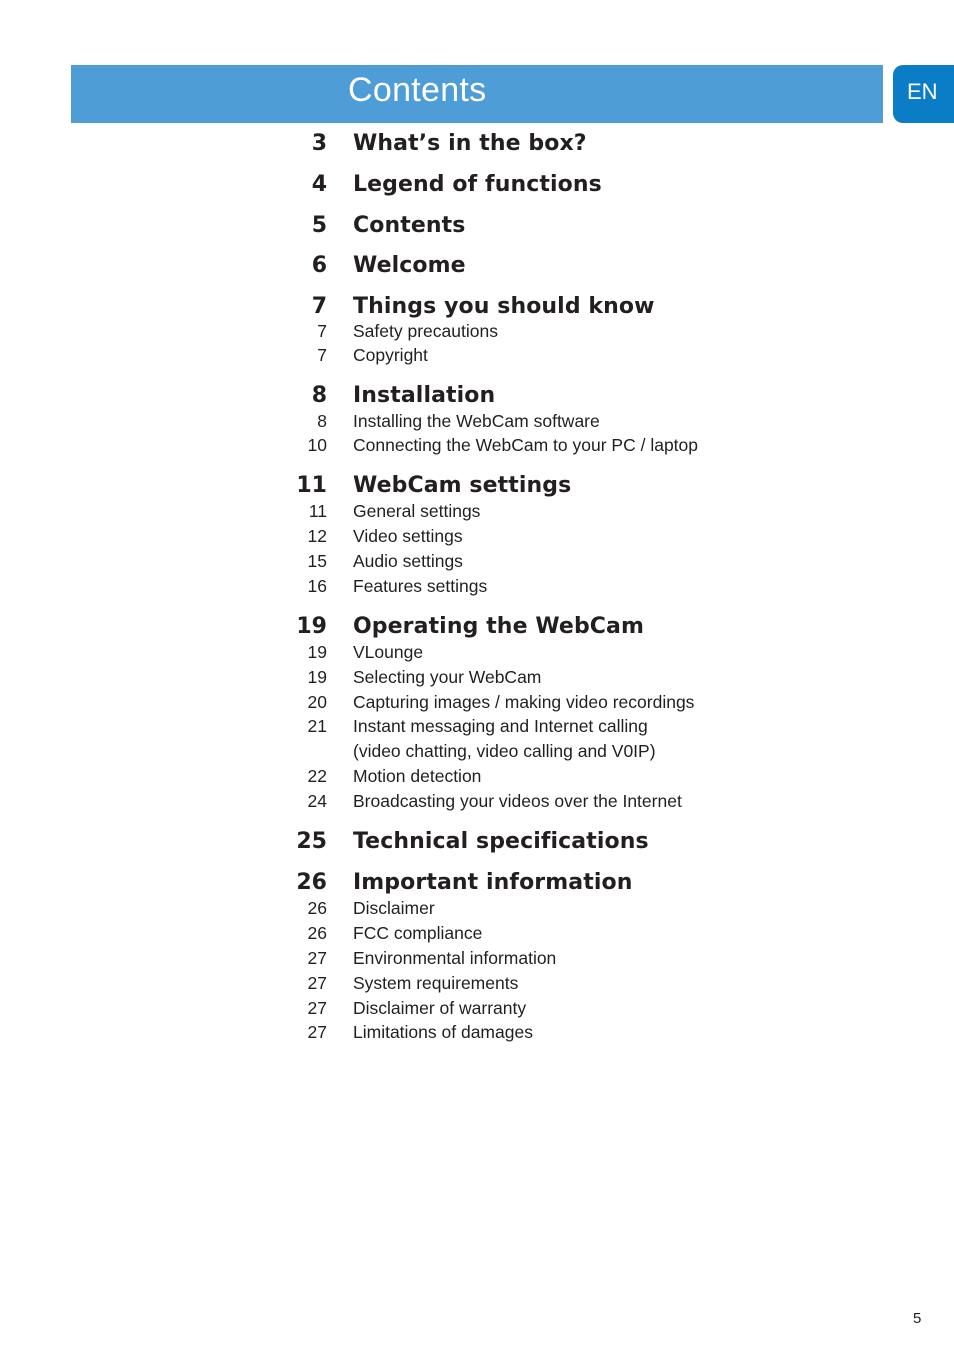 The height and width of the screenshot is (1350, 954). What do you see at coordinates (317, 726) in the screenshot?
I see `toc-subentry-page-number: 21` at bounding box center [317, 726].